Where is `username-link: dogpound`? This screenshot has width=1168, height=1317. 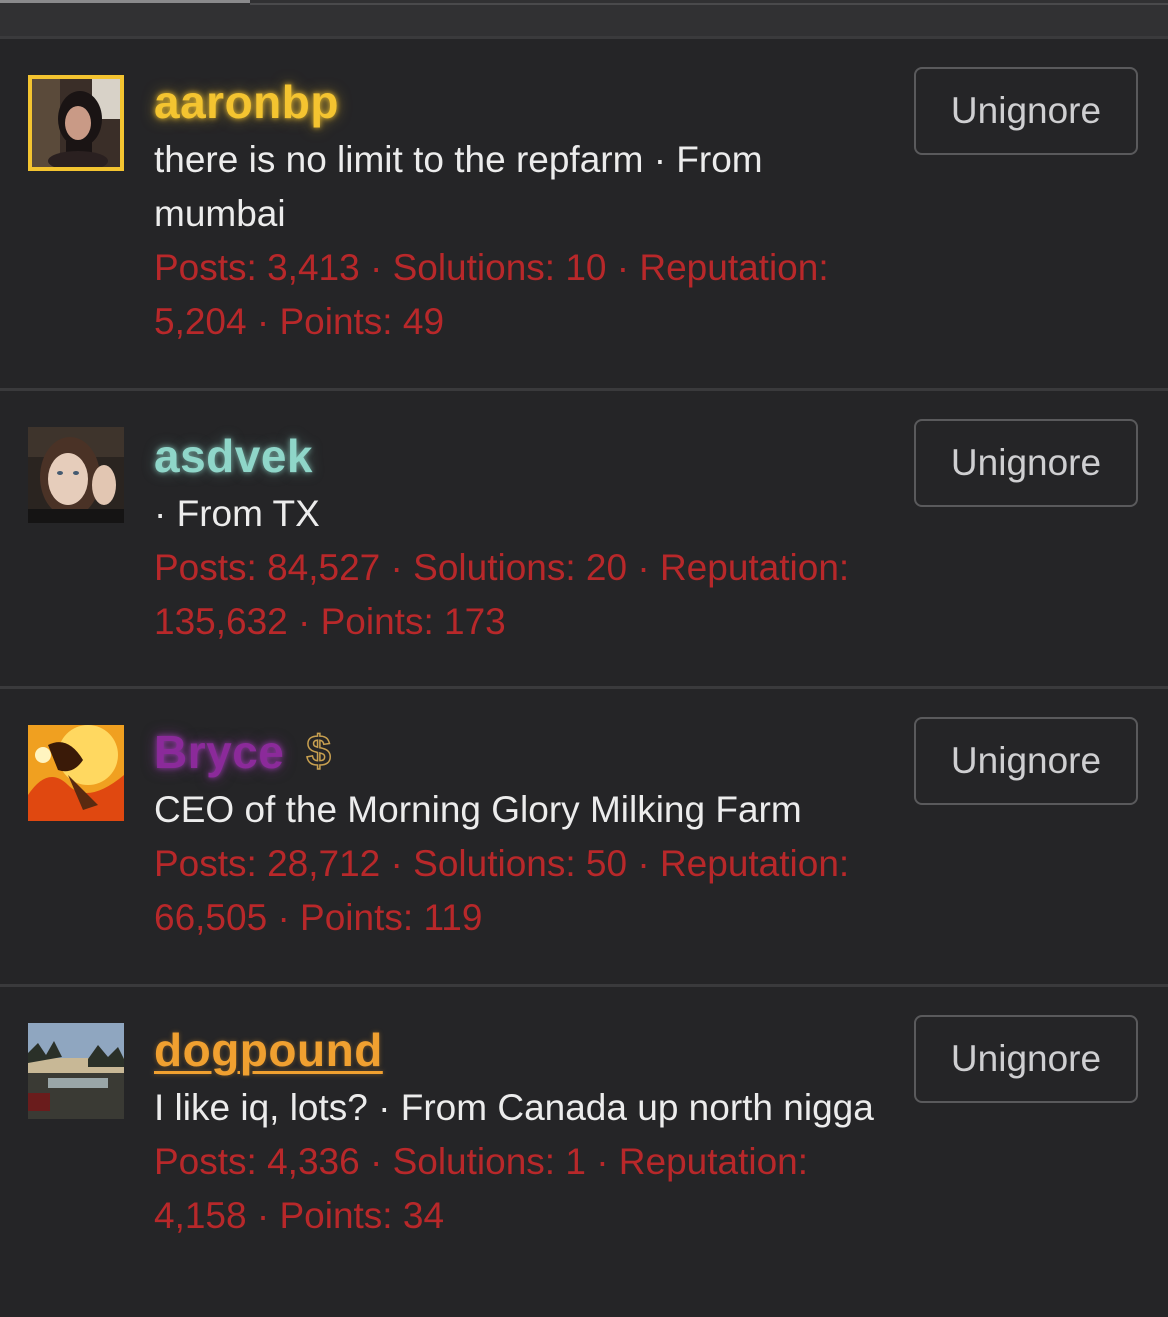
username-link: dogpound is located at coordinates (268, 1050).